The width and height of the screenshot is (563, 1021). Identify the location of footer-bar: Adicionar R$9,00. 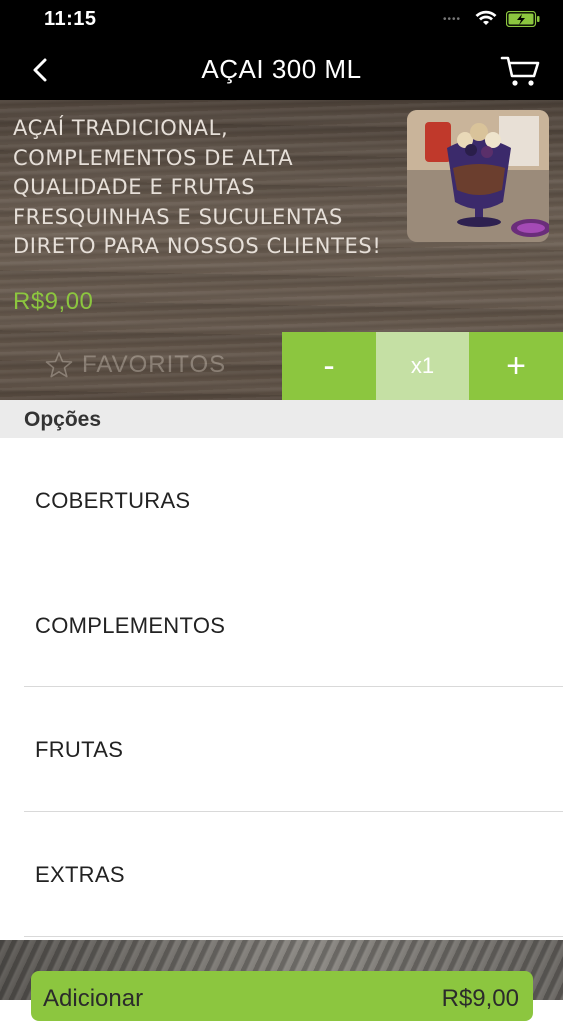
(281, 980).